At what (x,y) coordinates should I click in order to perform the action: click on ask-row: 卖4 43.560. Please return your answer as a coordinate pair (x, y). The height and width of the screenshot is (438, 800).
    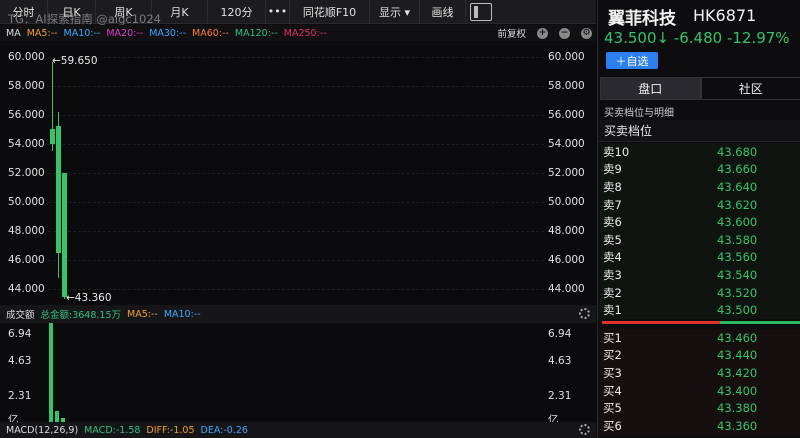
    Looking at the image, I should click on (699, 257).